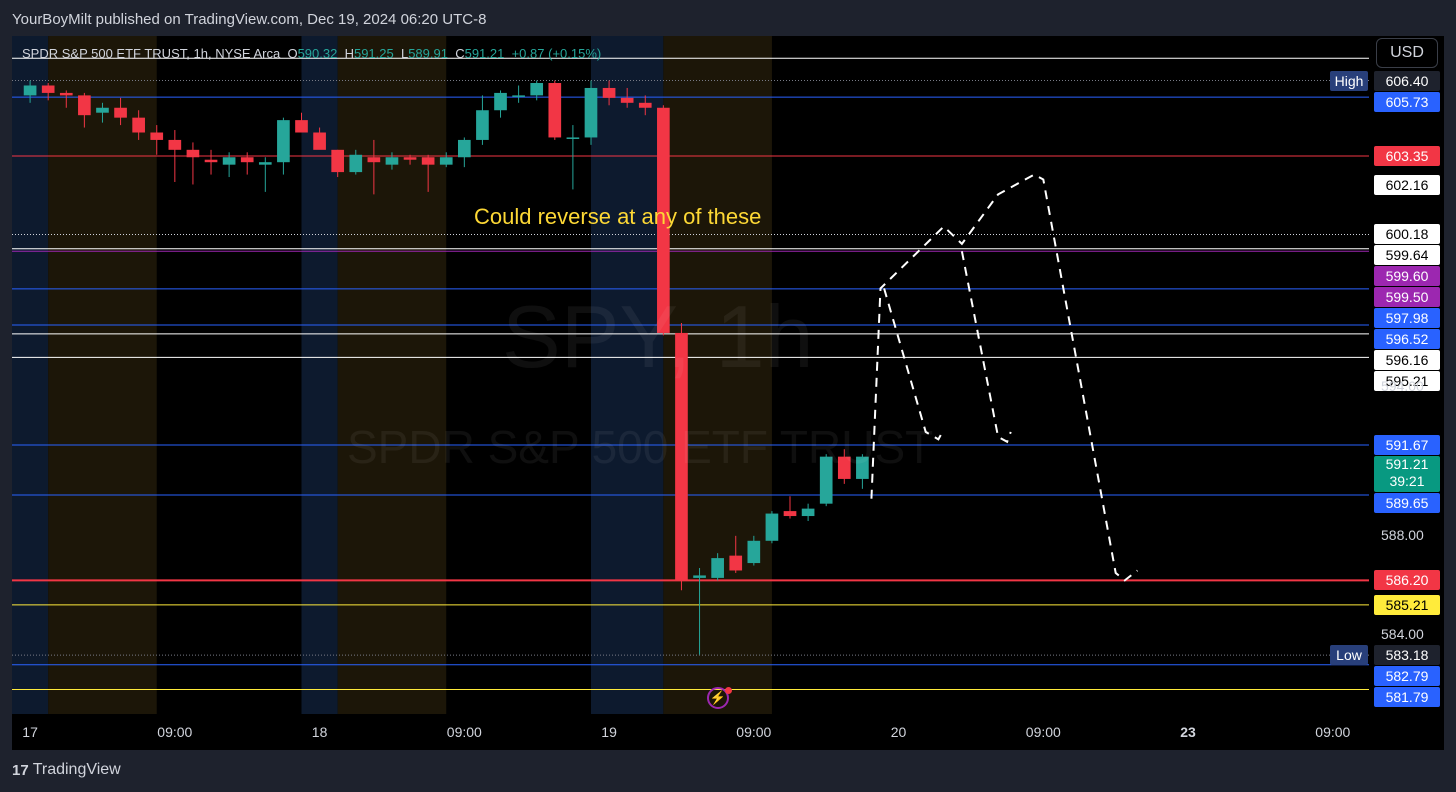  Describe the element at coordinates (104, 53) in the screenshot. I see `symbol-name: SPDR S&P 500 ETF TRUST` at that location.